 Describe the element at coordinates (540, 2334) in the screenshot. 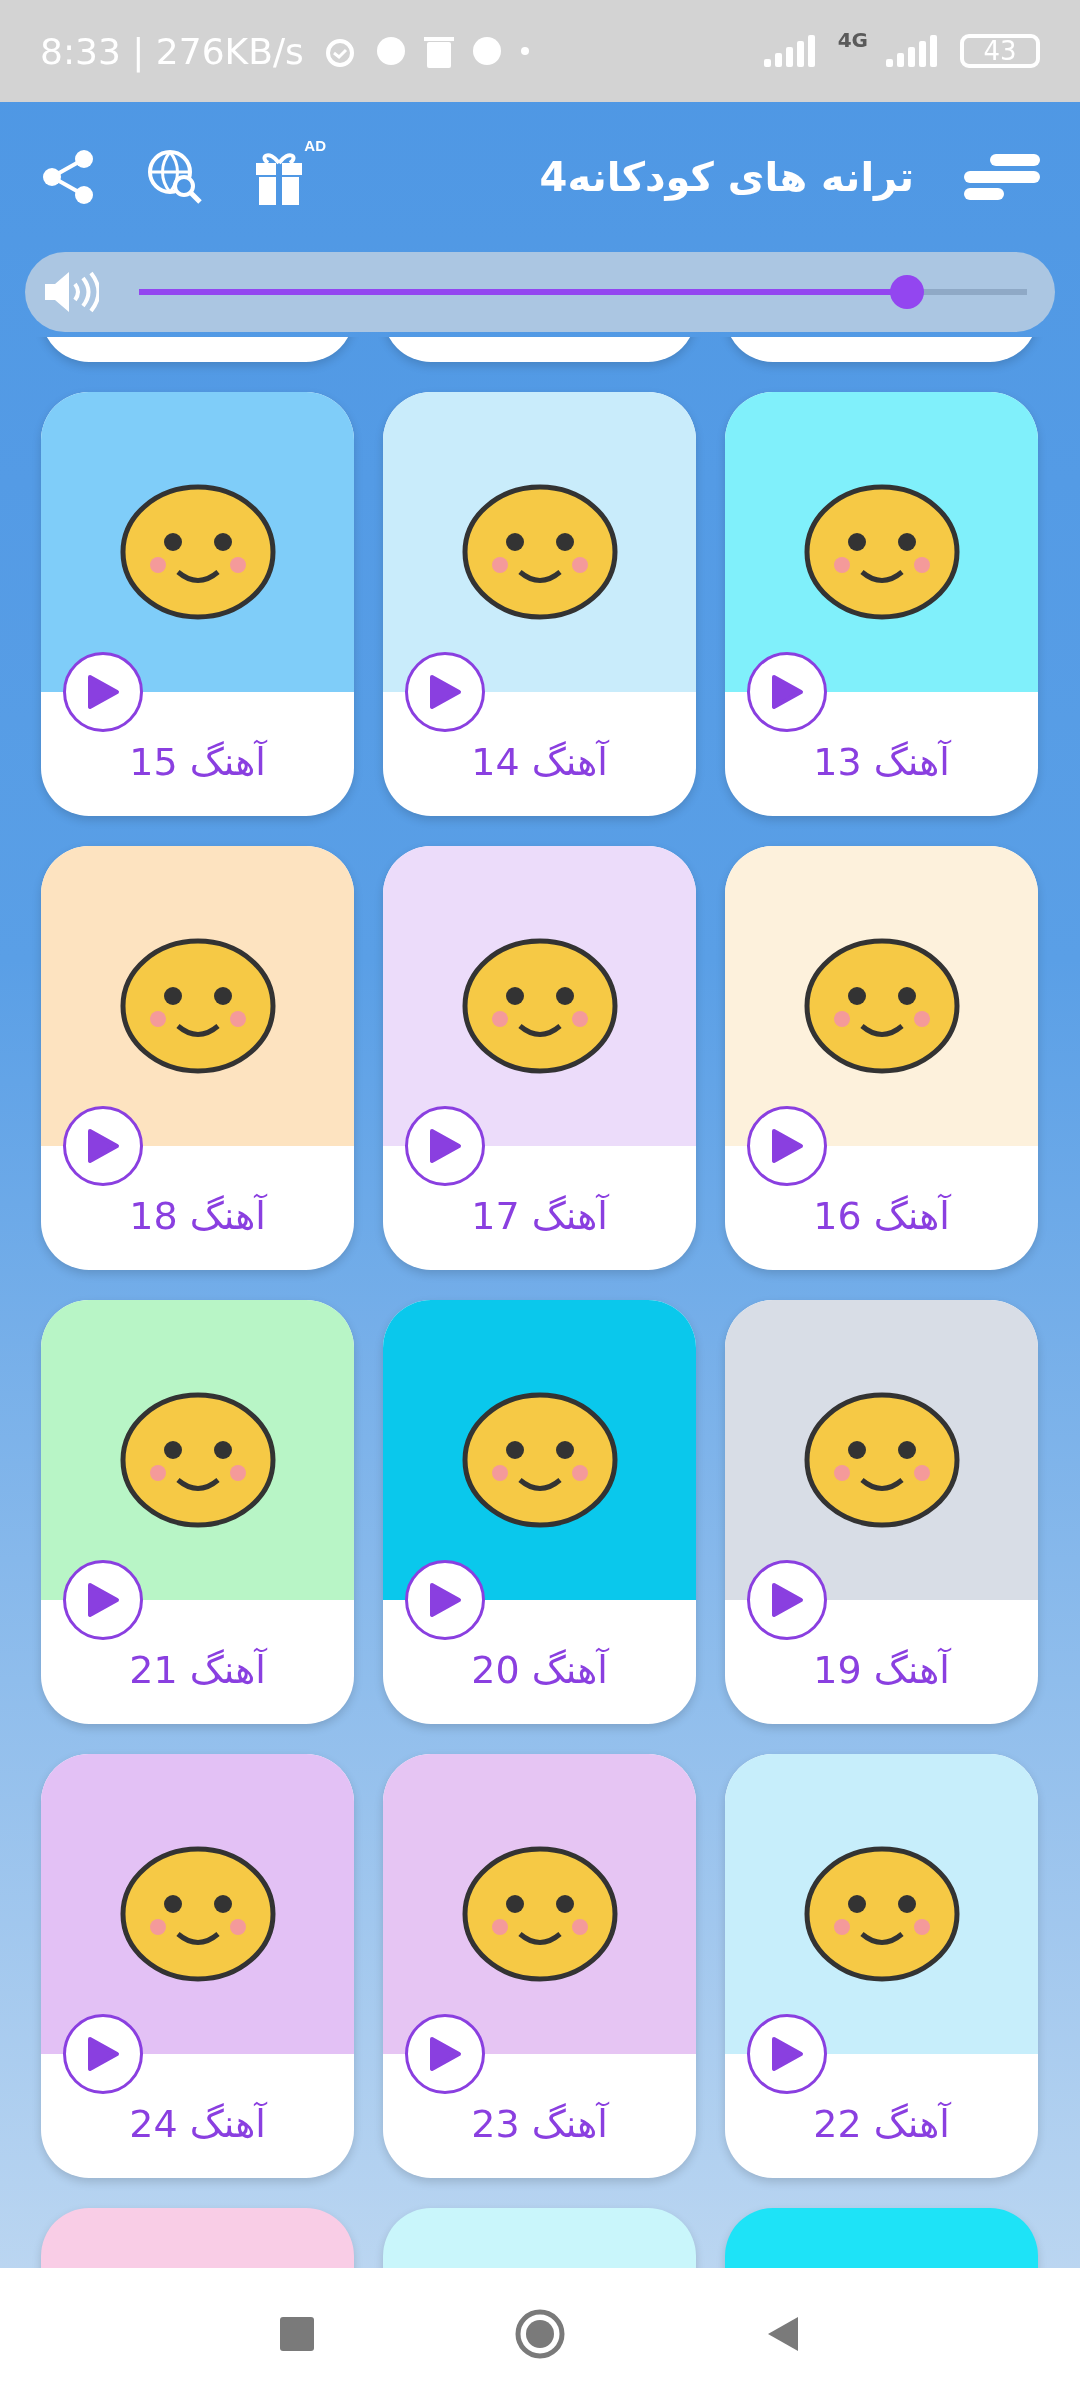

I see `home-button` at that location.